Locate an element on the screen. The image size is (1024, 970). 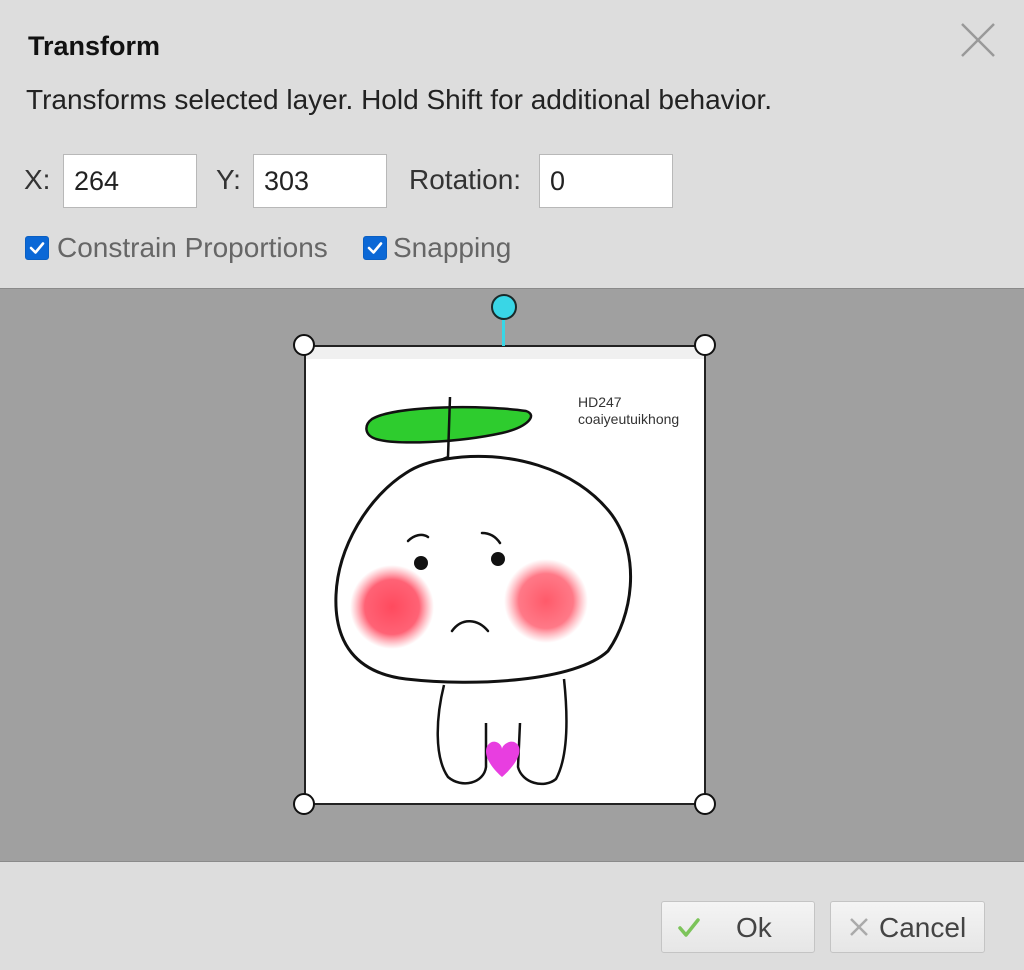
cancel-button-label: Cancel is located at coordinates (923, 927).